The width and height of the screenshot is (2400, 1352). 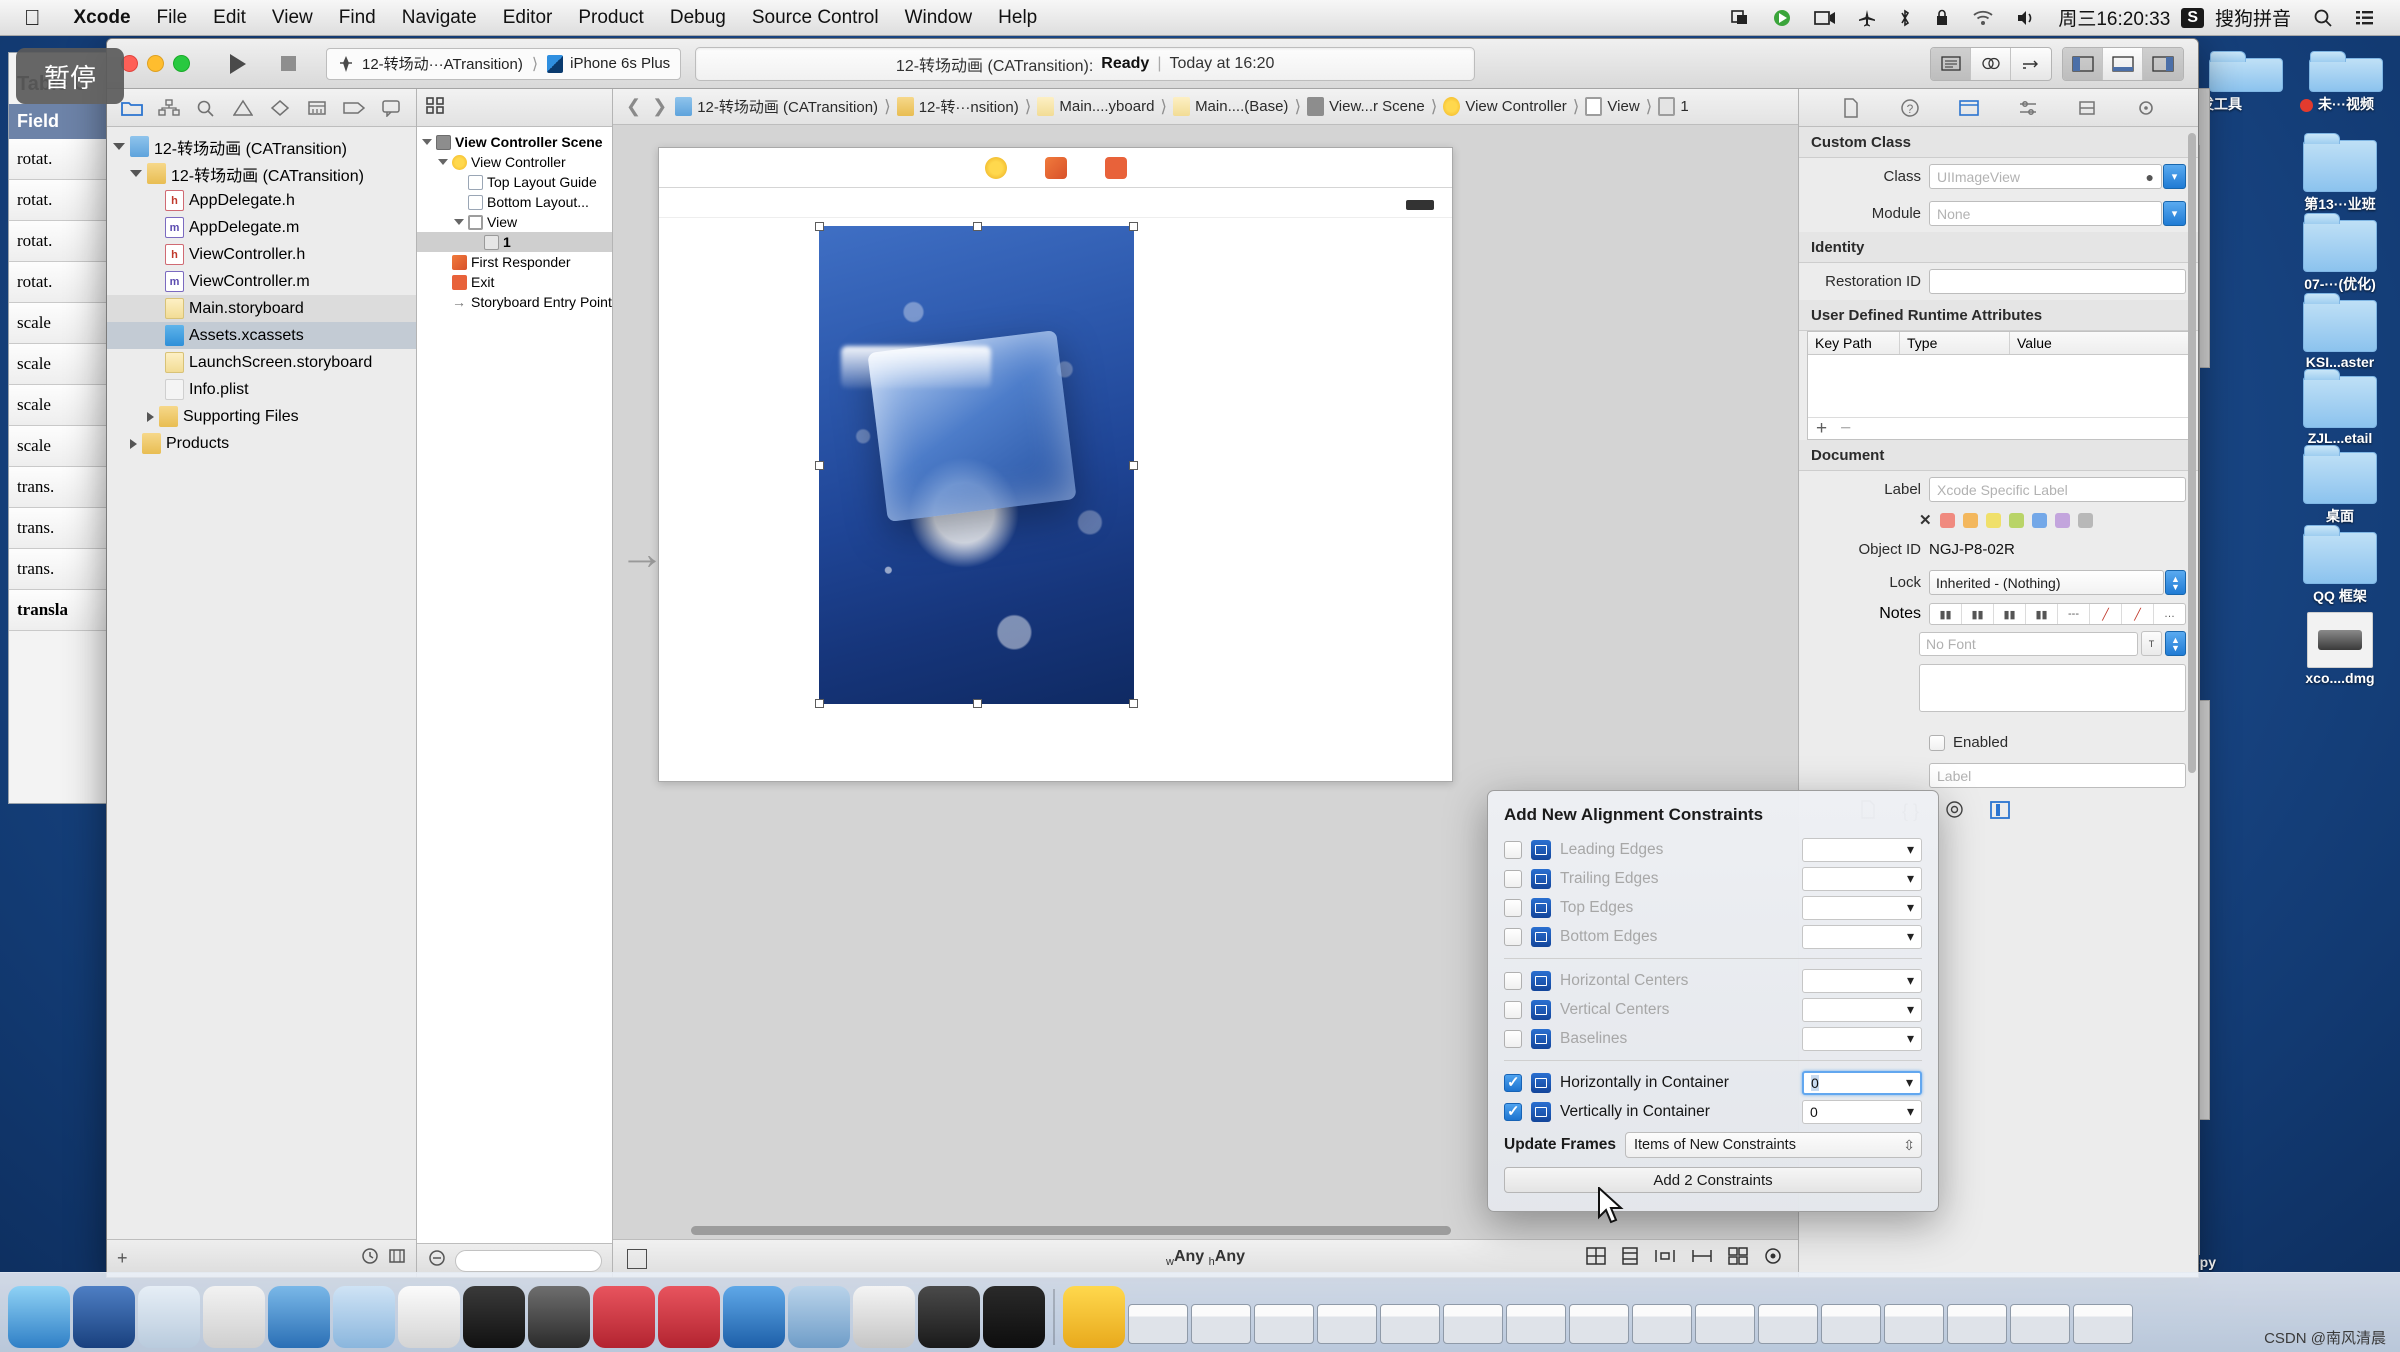 What do you see at coordinates (2192, 453) in the screenshot?
I see `inspector-scrollbar` at bounding box center [2192, 453].